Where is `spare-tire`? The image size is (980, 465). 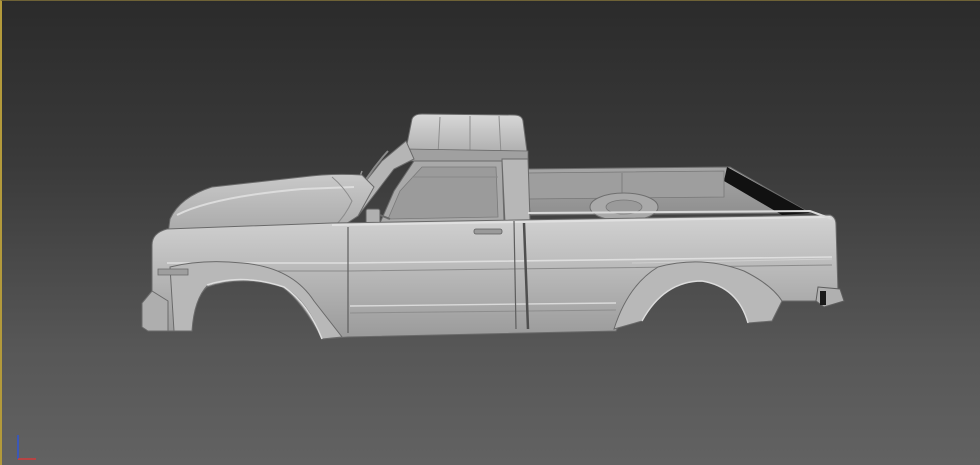
spare-tire is located at coordinates (624, 207).